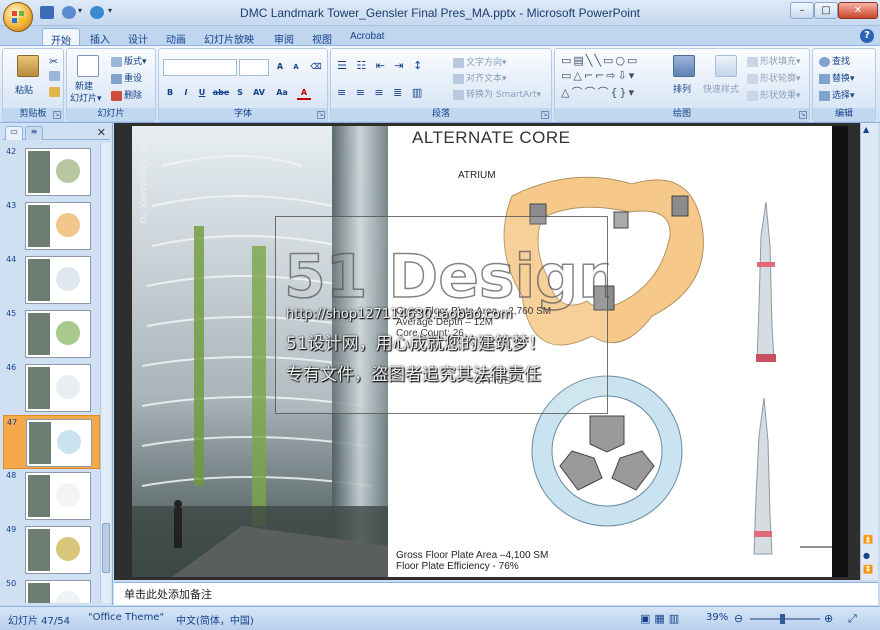 The image size is (880, 630). I want to click on select-button: 选择▾, so click(837, 94).